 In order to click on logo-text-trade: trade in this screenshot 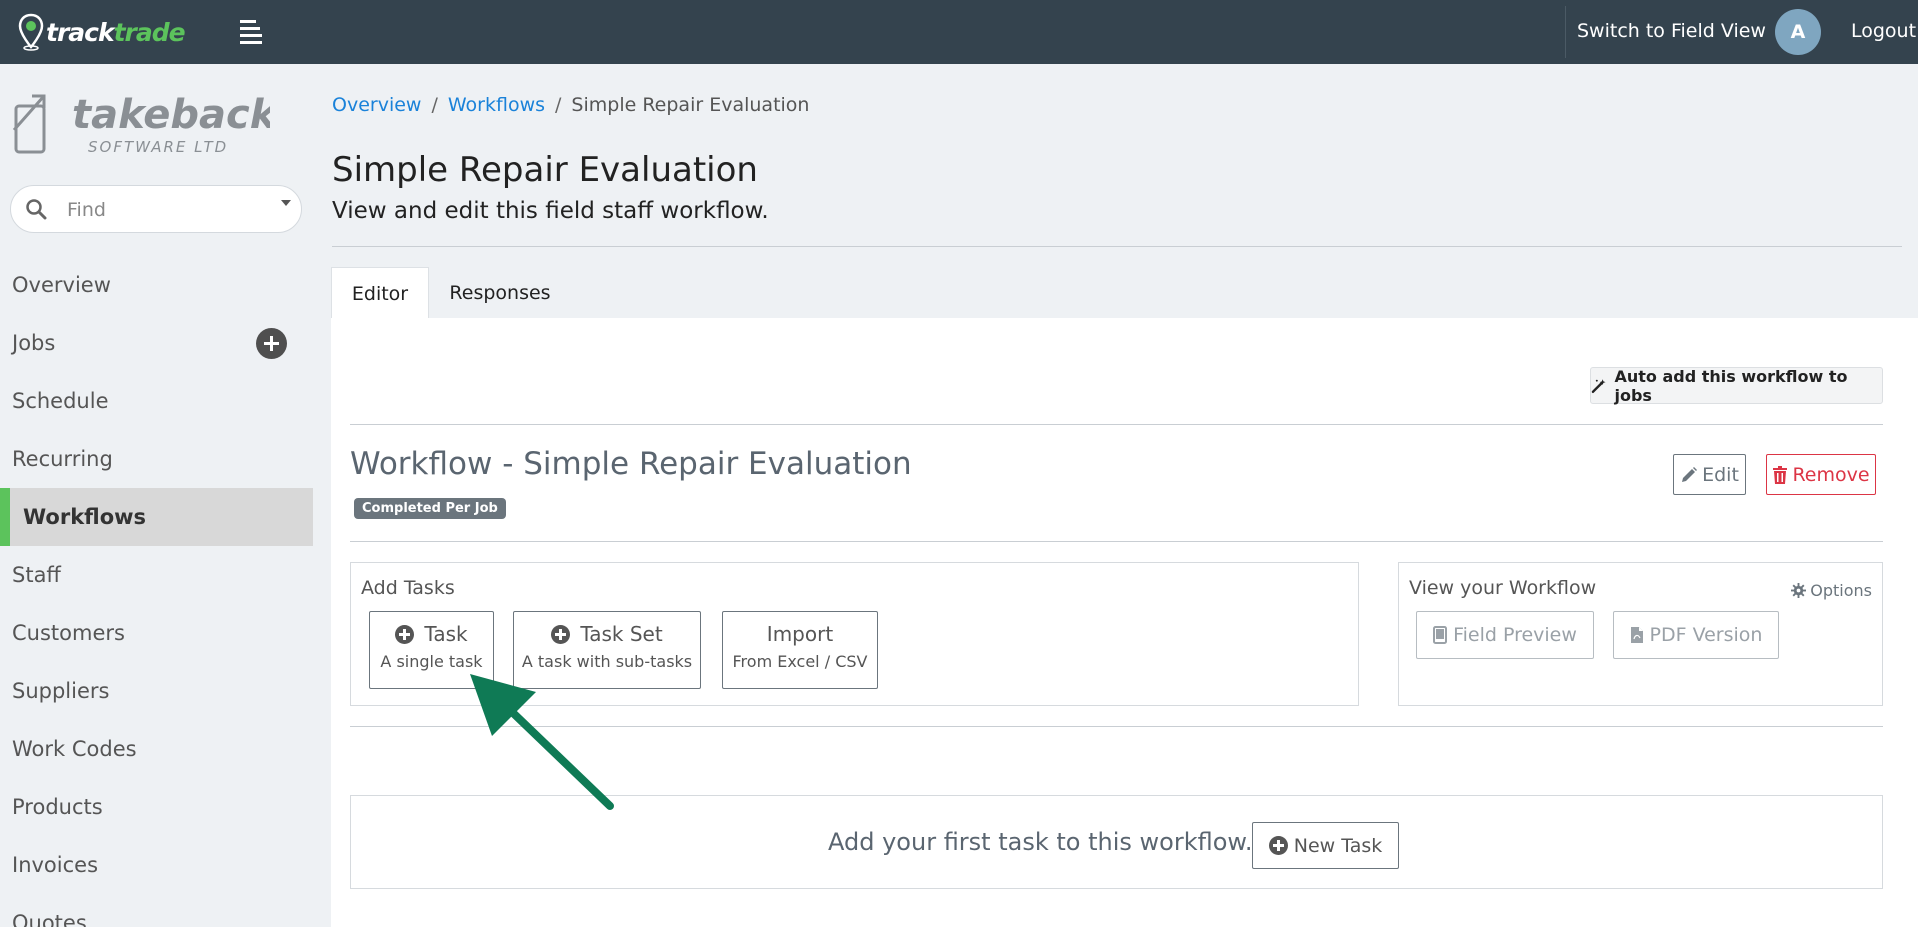, I will do `click(149, 32)`.